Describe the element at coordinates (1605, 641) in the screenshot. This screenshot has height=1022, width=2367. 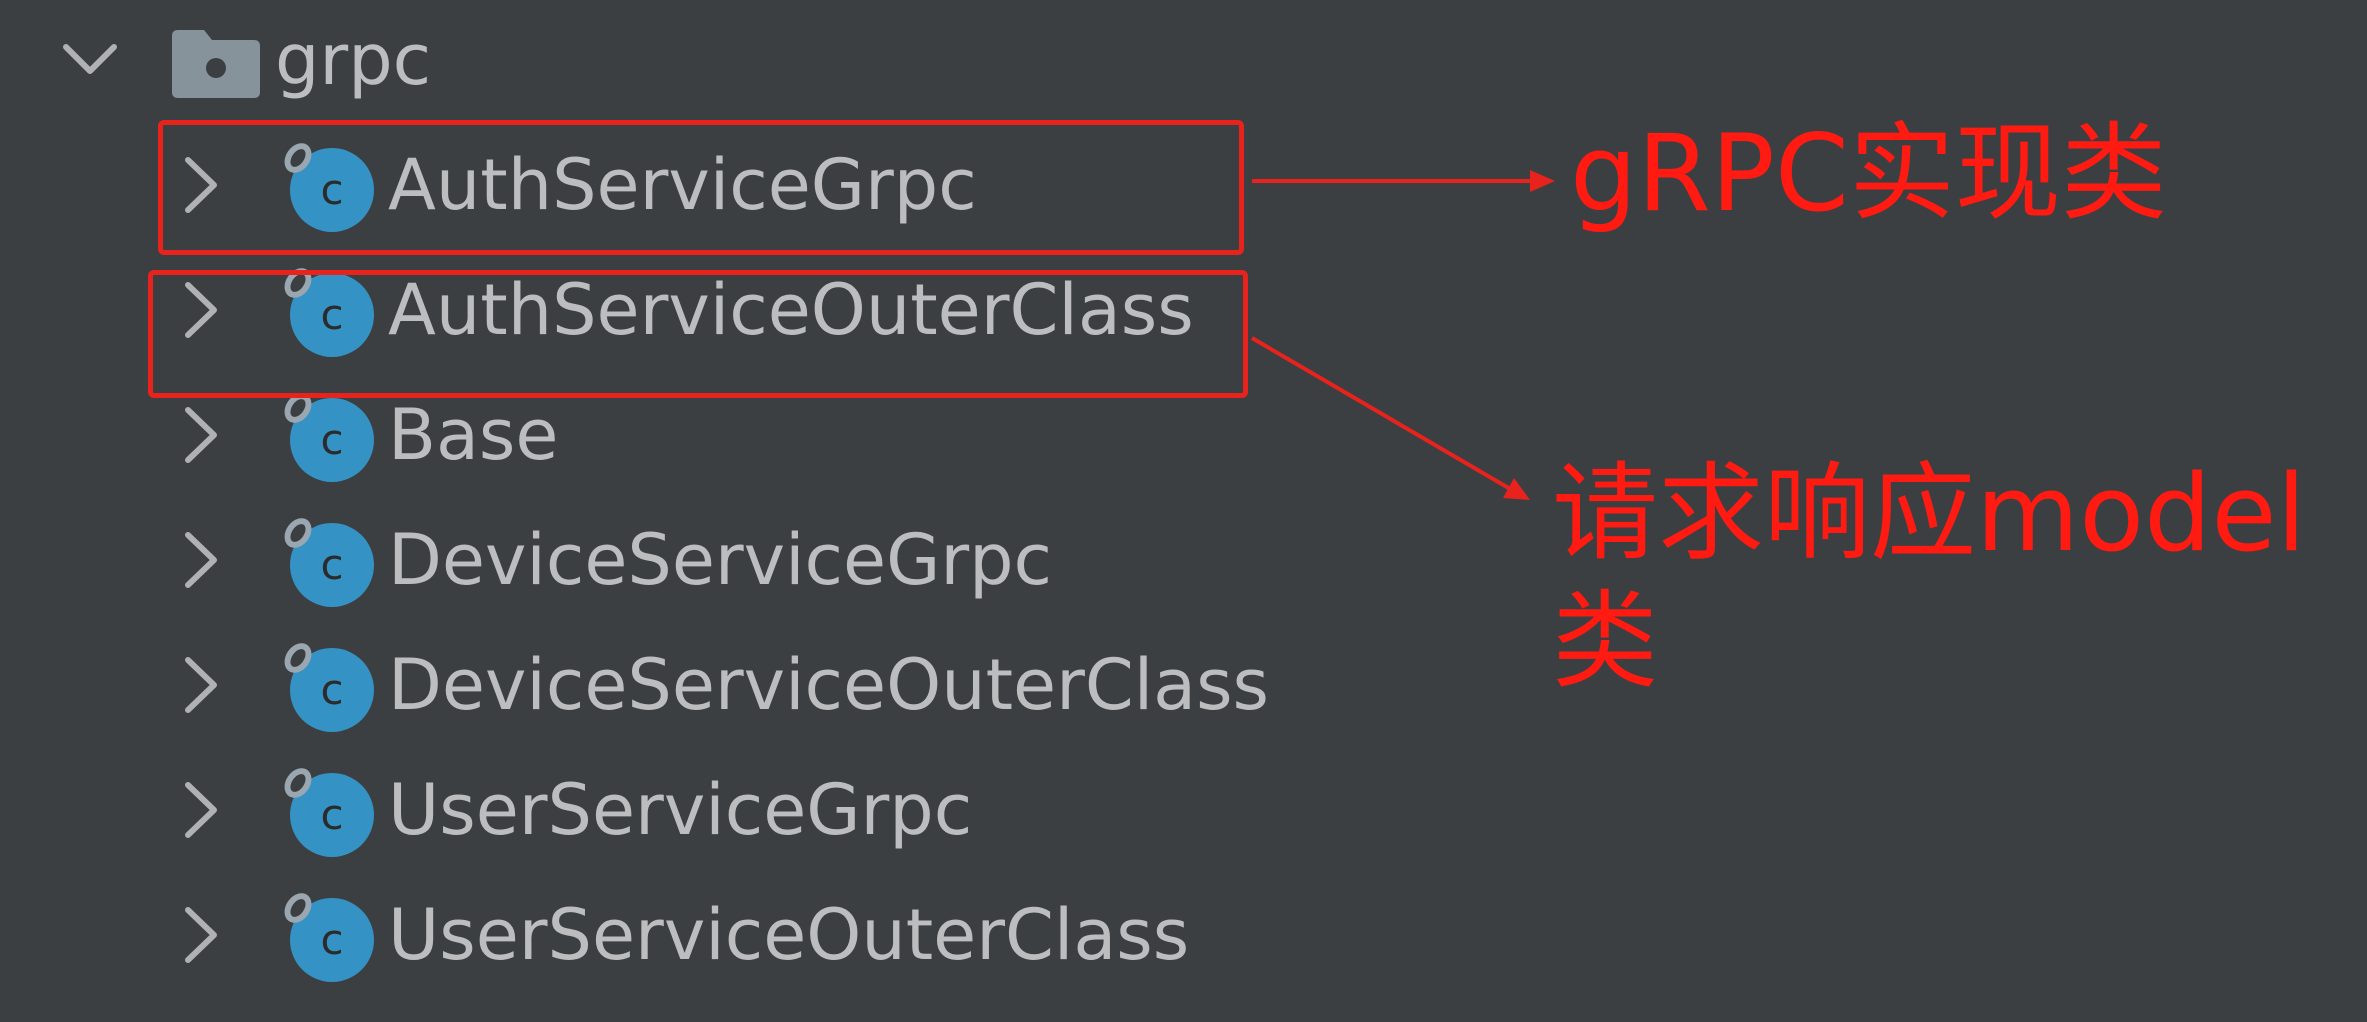
I see `annotation-model-note-line2: 类` at that location.